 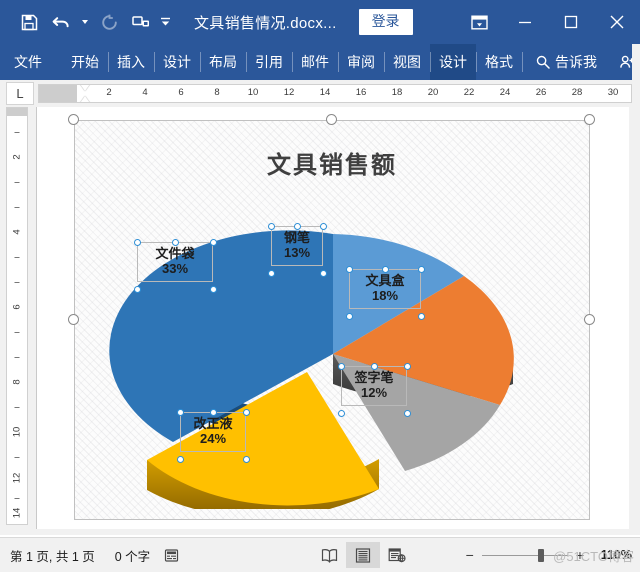 I want to click on ruler-tick: 28, so click(x=577, y=92).